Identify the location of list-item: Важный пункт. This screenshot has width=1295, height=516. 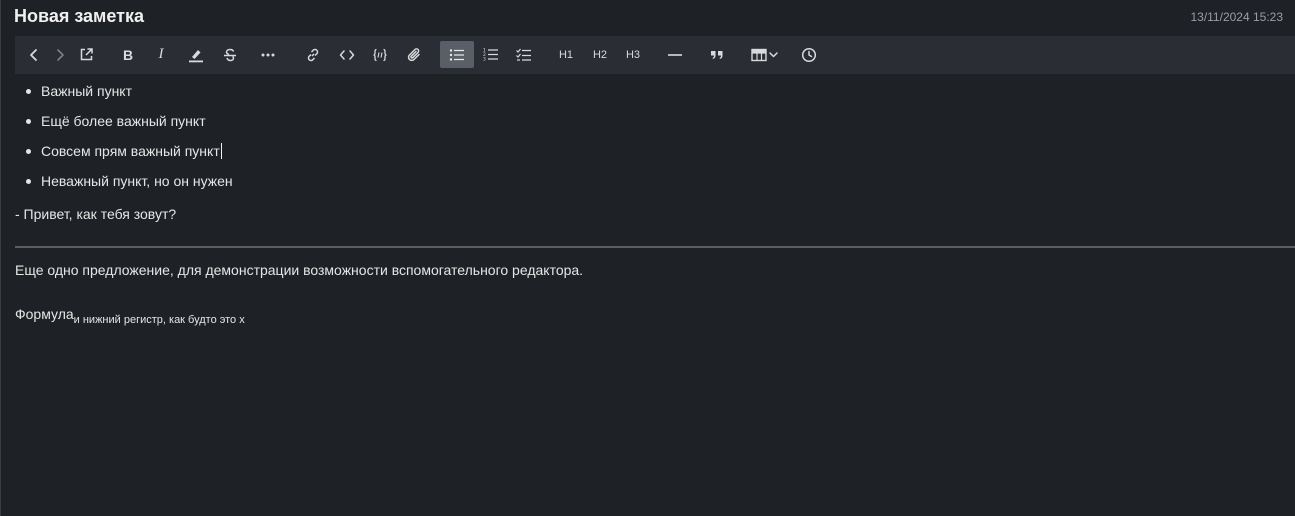
(655, 93).